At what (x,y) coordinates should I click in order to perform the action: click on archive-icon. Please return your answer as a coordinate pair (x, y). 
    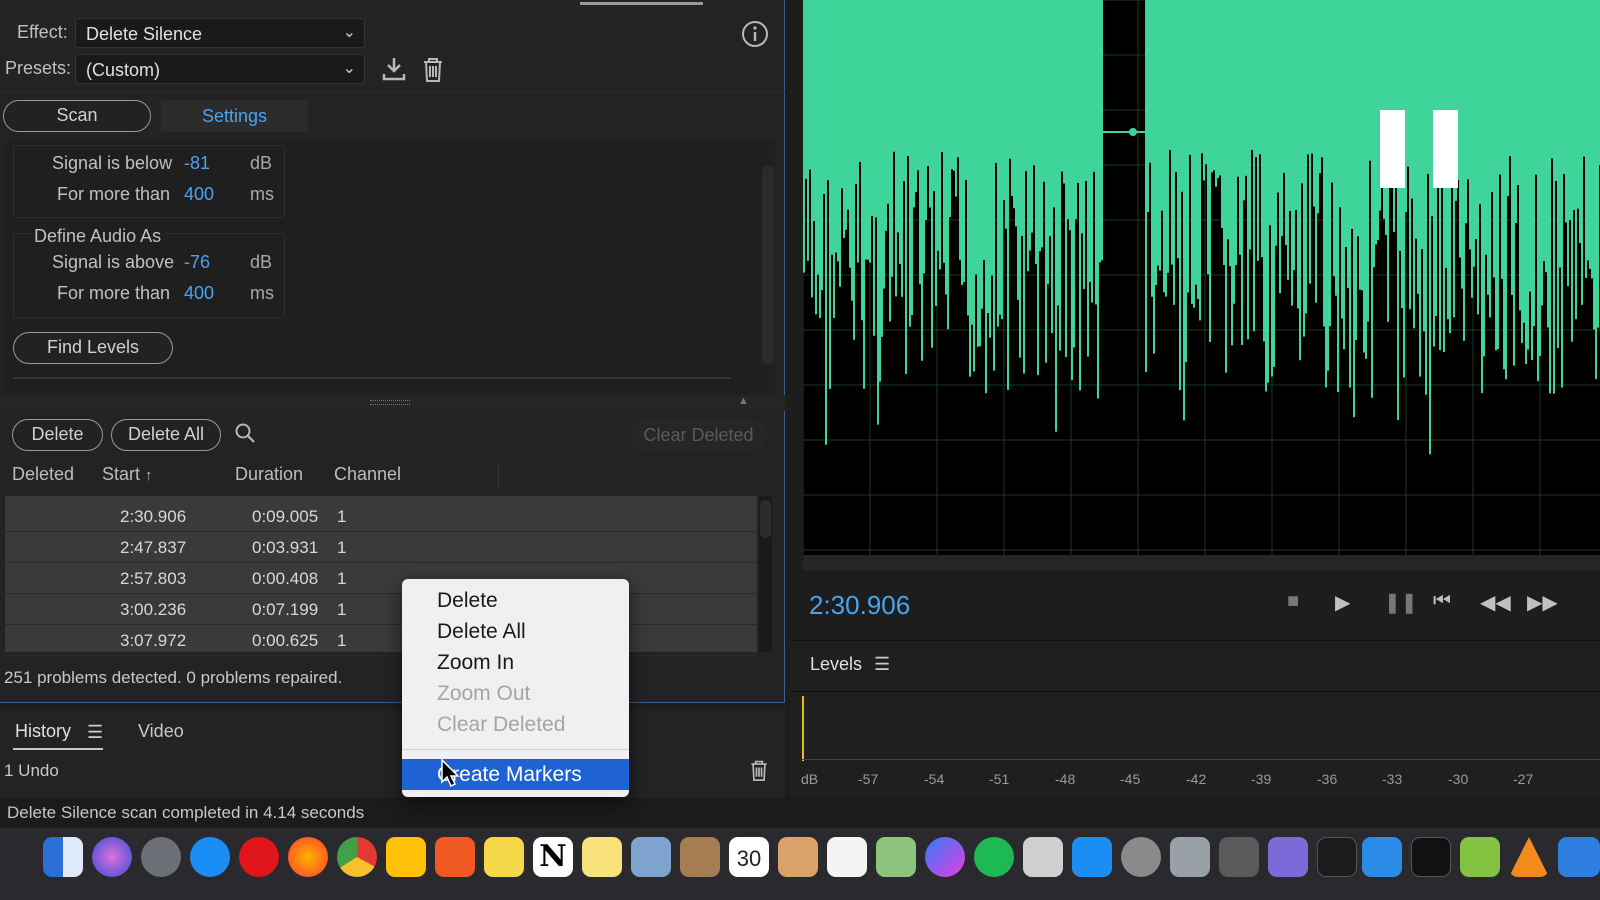
    Looking at the image, I should click on (798, 857).